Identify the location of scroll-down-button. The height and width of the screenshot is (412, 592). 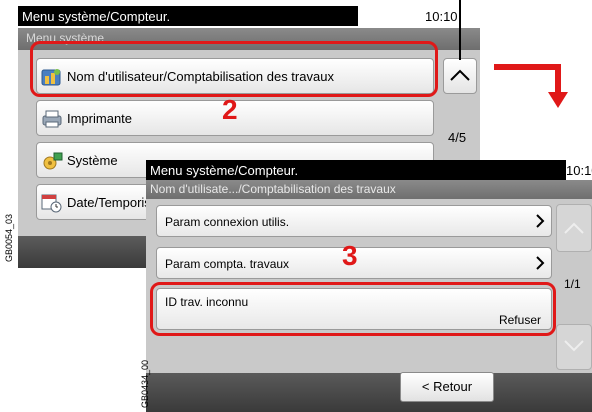
(574, 347).